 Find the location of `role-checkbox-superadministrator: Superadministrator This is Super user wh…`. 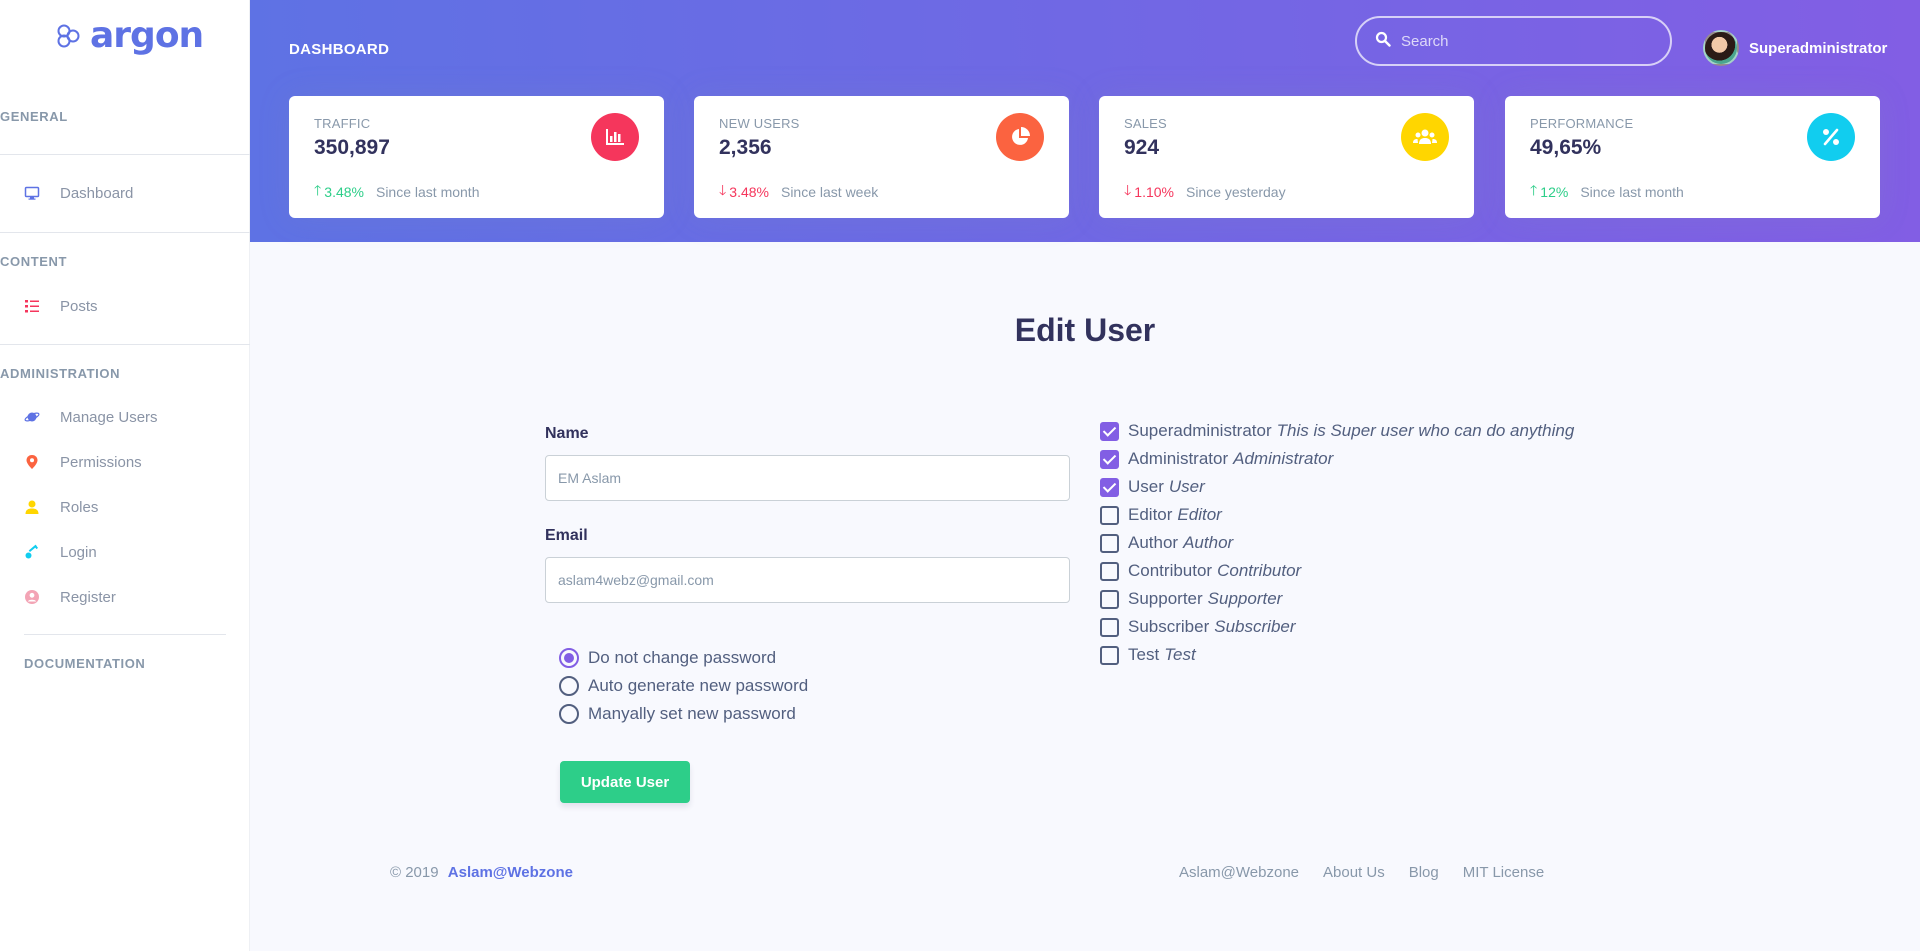

role-checkbox-superadministrator: Superadministrator This is Super user wh… is located at coordinates (1337, 431).